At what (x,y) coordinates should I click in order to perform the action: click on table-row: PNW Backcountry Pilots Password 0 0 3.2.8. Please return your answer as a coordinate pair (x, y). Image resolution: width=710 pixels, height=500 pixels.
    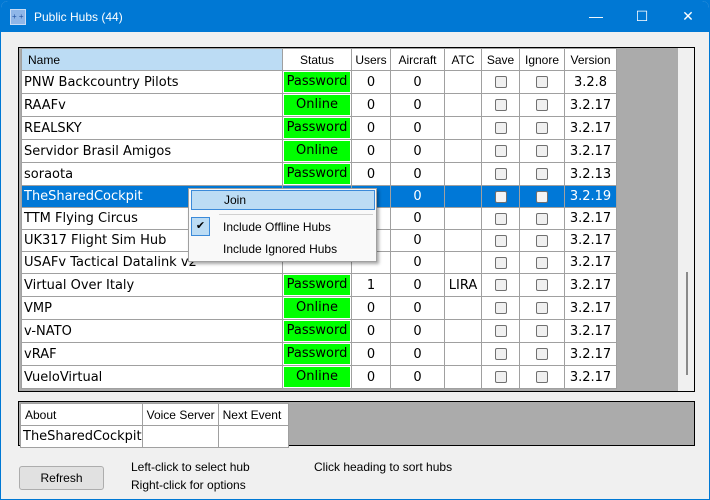
    Looking at the image, I should click on (319, 82).